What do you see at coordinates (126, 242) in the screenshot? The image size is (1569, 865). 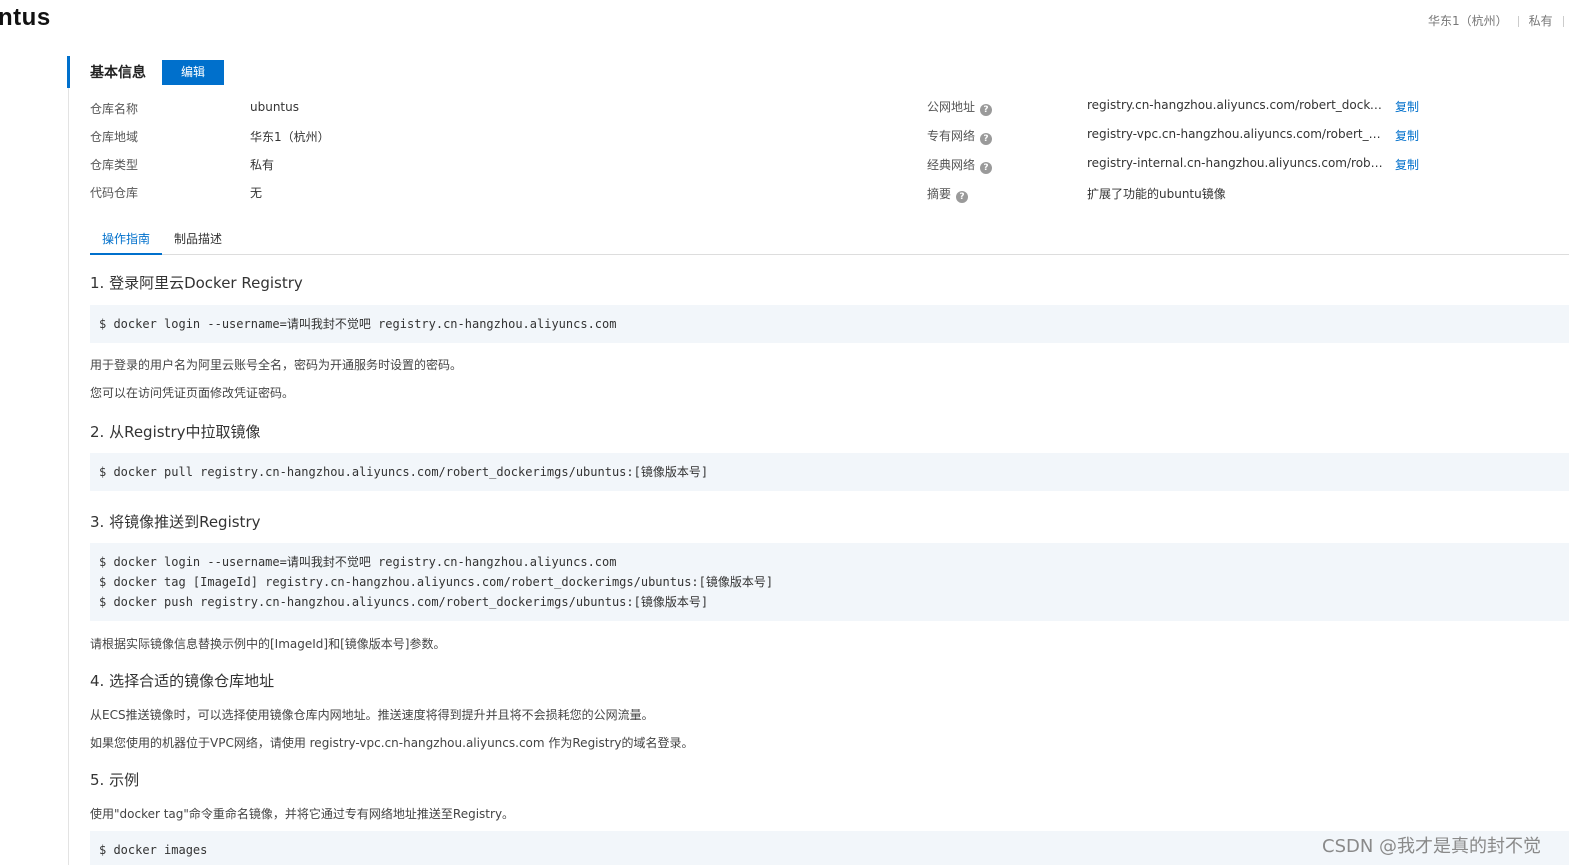 I see `tab-operation-guide: 操作指南` at bounding box center [126, 242].